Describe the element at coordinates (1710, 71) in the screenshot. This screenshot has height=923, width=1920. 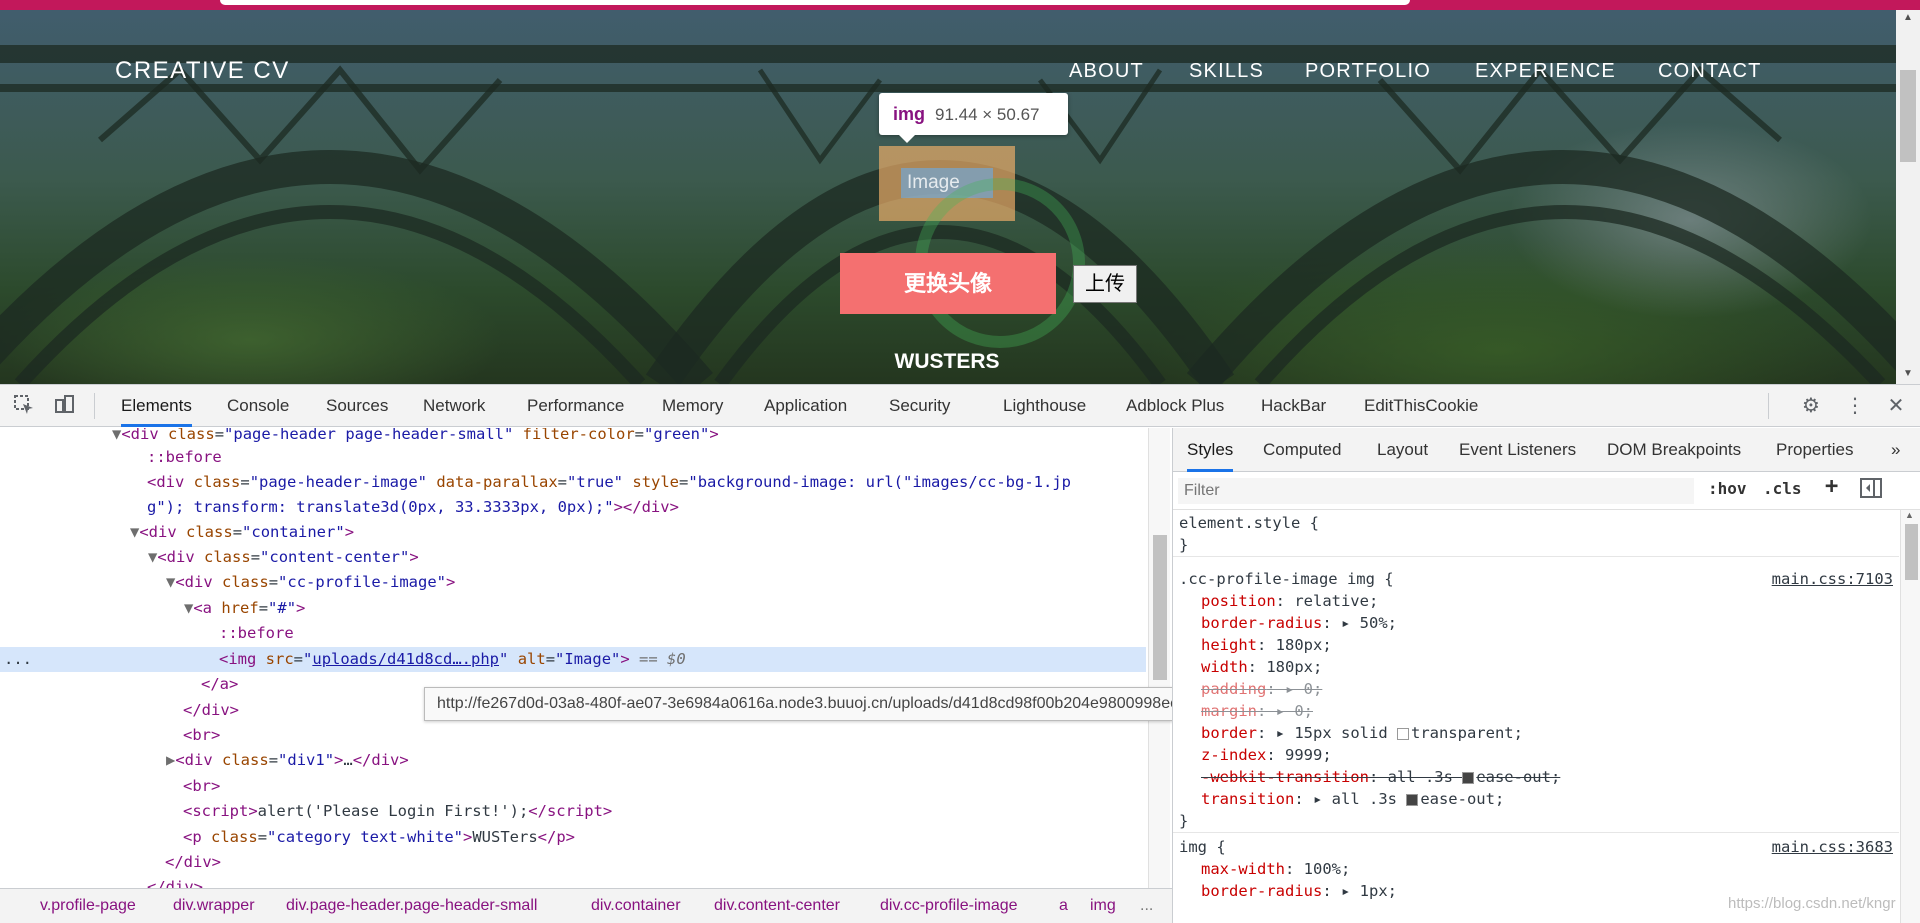
I see `nav-contact: CONTACT` at that location.